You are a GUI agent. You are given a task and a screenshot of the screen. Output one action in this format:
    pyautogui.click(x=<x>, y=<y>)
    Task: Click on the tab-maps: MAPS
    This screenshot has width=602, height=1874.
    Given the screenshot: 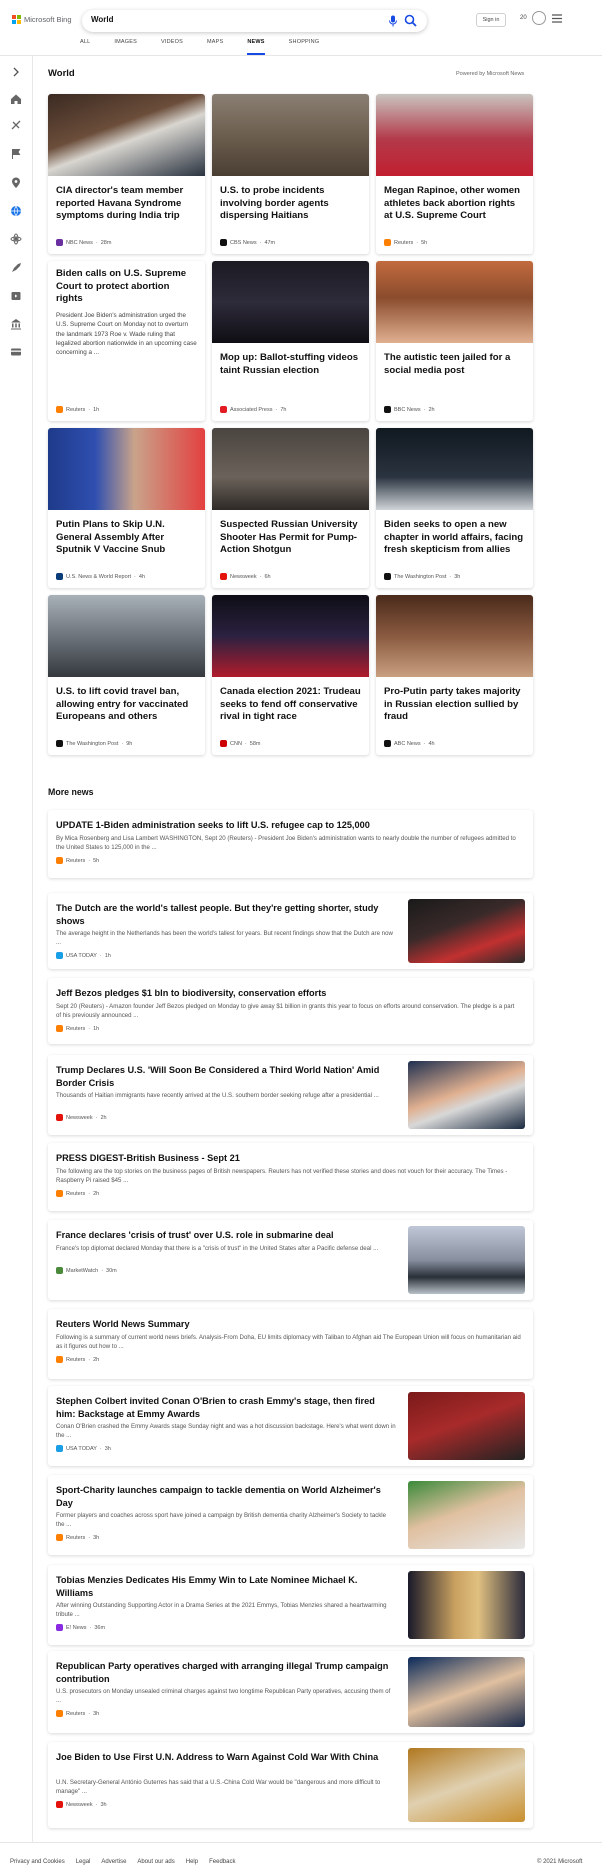 What is the action you would take?
    pyautogui.click(x=215, y=46)
    